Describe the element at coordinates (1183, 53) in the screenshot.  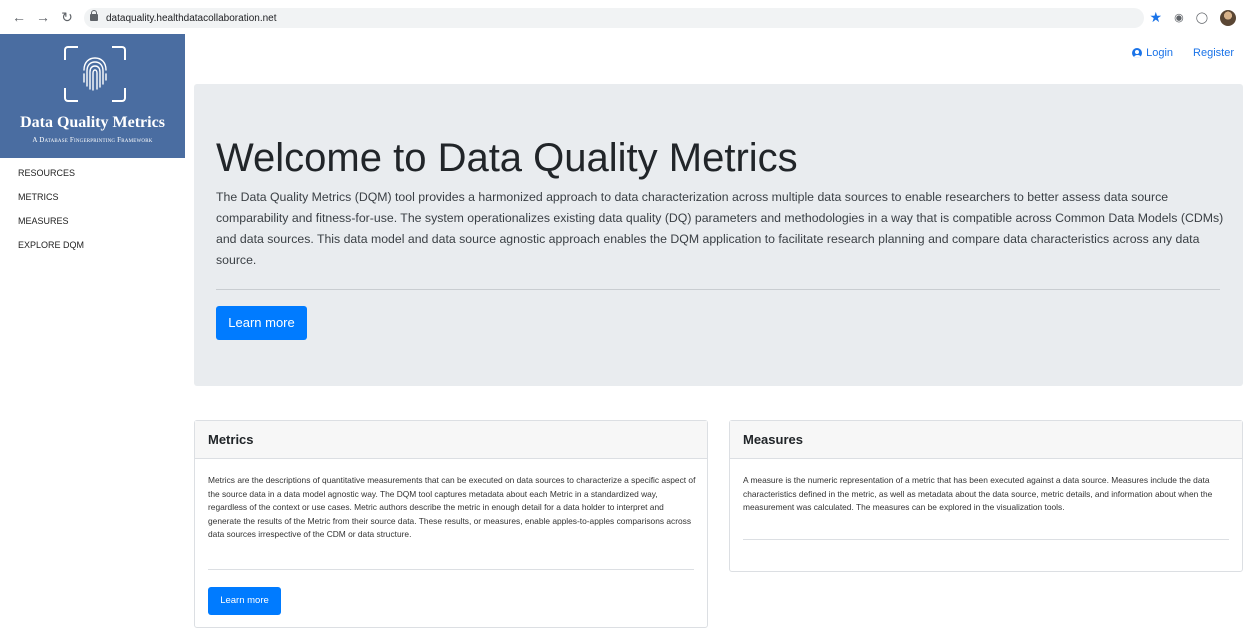
I see `top-nav: Login Register` at that location.